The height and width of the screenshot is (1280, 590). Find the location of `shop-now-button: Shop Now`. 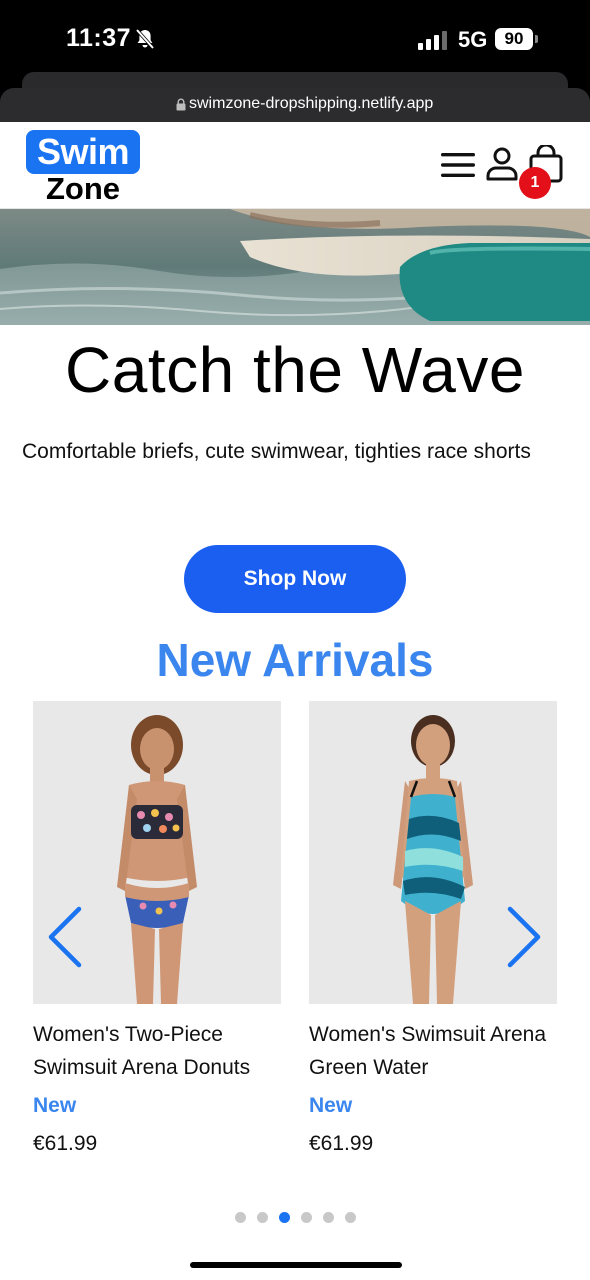

shop-now-button: Shop Now is located at coordinates (295, 579).